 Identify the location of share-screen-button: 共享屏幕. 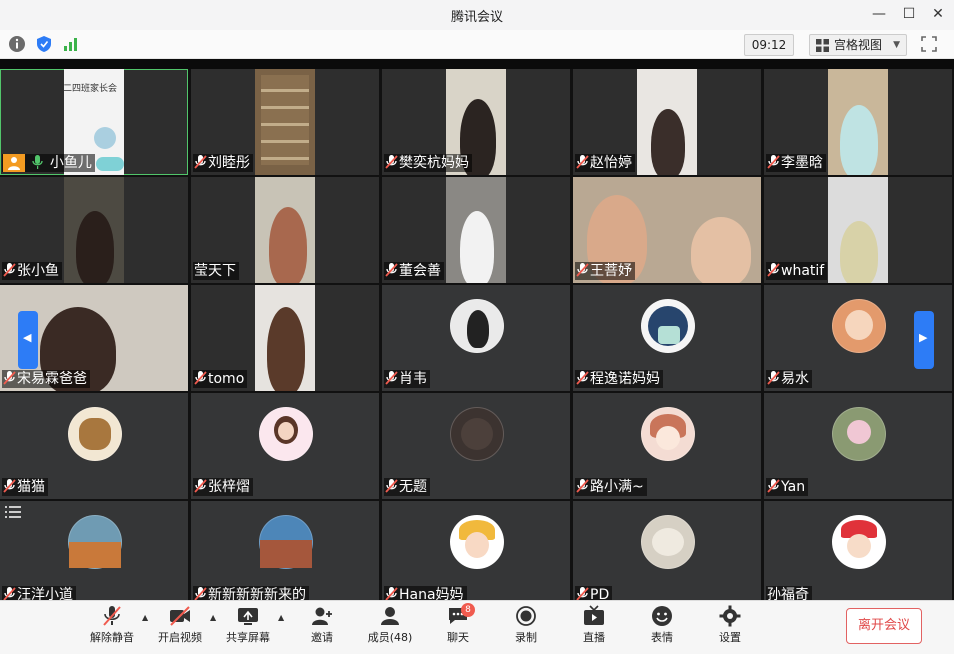
(248, 628).